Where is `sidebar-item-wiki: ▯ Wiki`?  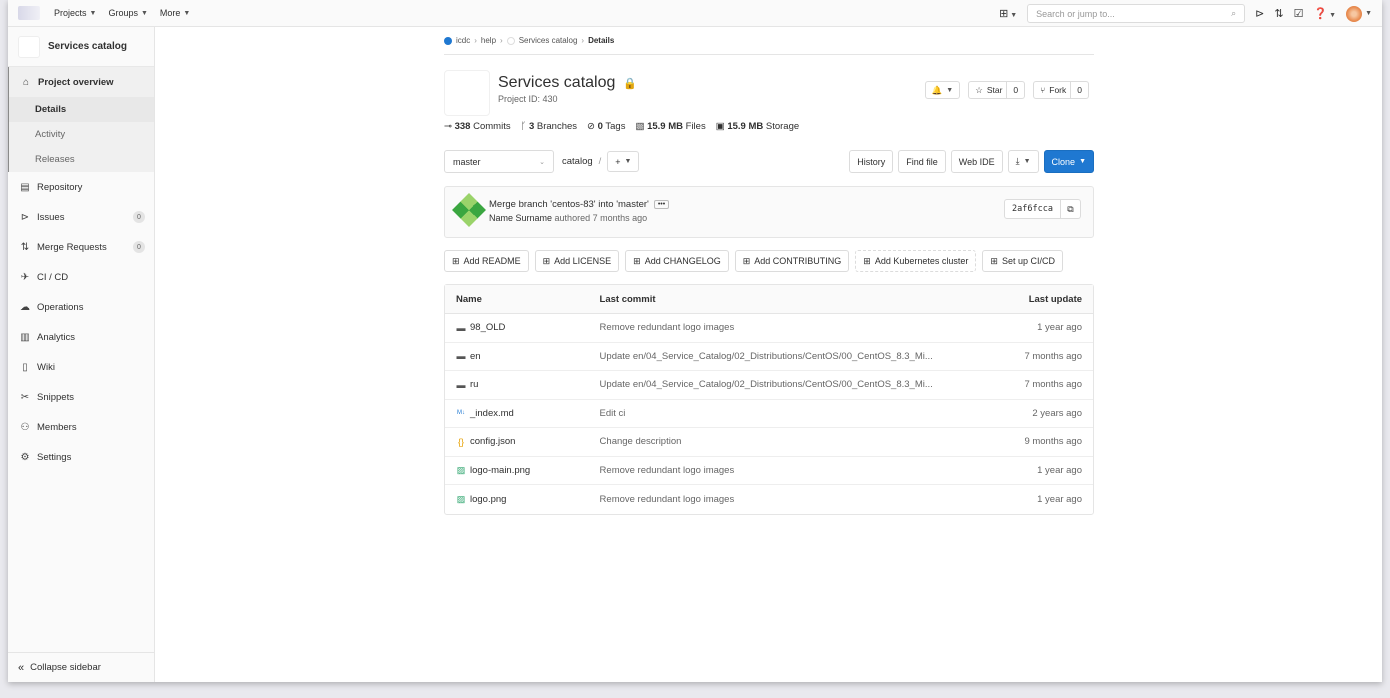 sidebar-item-wiki: ▯ Wiki is located at coordinates (81, 367).